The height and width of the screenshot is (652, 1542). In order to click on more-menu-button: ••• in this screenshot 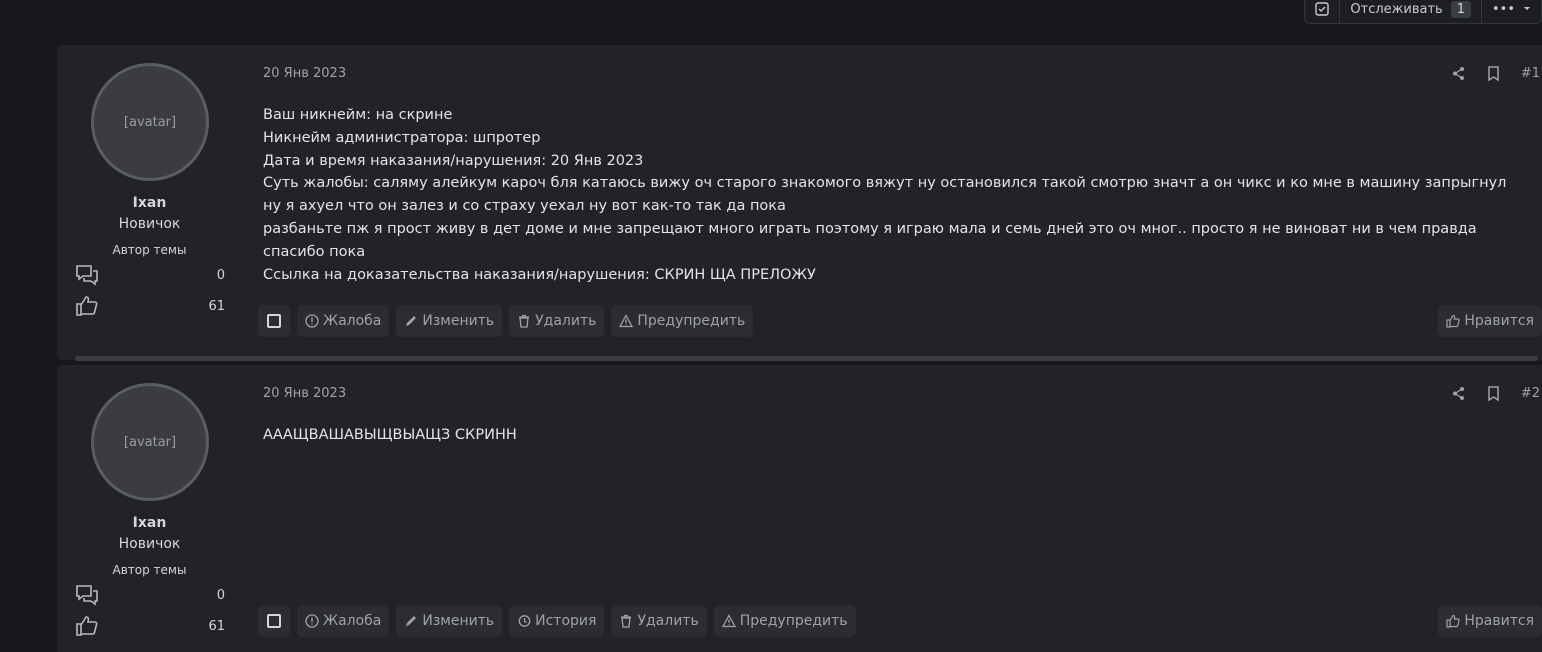, I will do `click(1511, 11)`.